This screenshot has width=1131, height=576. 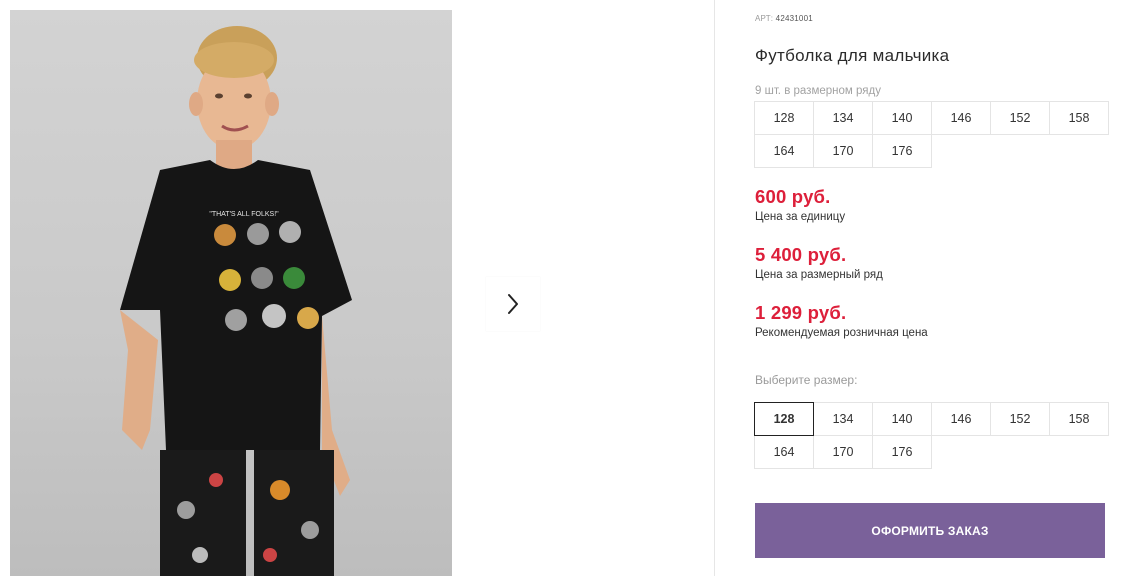 I want to click on size-row-cell: 146, so click(x=961, y=118).